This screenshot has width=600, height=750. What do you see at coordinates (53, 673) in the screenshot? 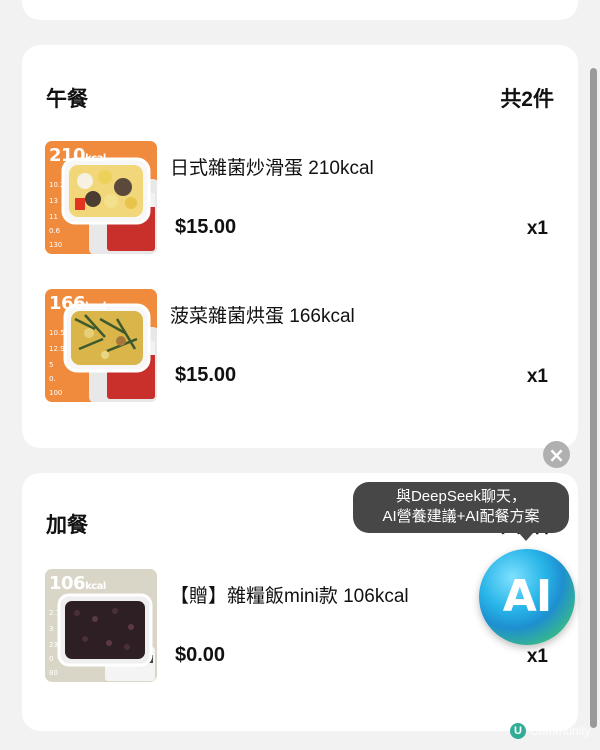
I see `svg-text: 80` at bounding box center [53, 673].